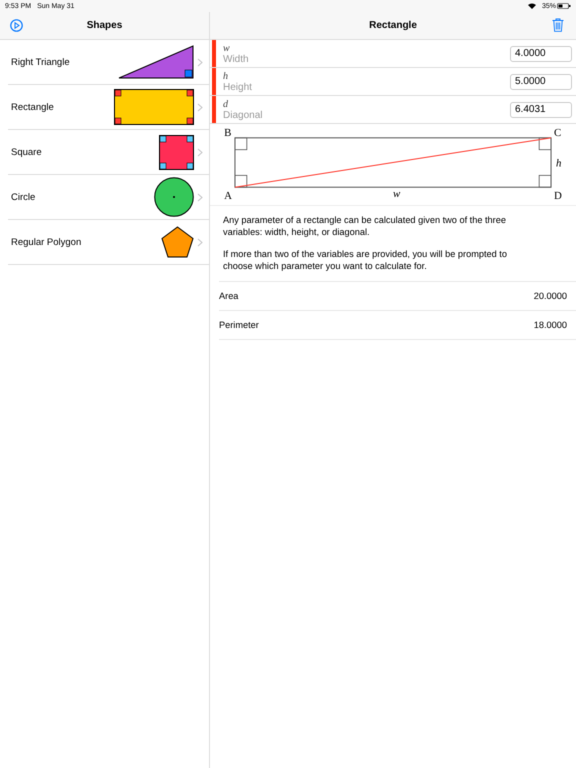 This screenshot has height=768, width=576. What do you see at coordinates (541, 82) in the screenshot?
I see `parameter-input: 5.0000` at bounding box center [541, 82].